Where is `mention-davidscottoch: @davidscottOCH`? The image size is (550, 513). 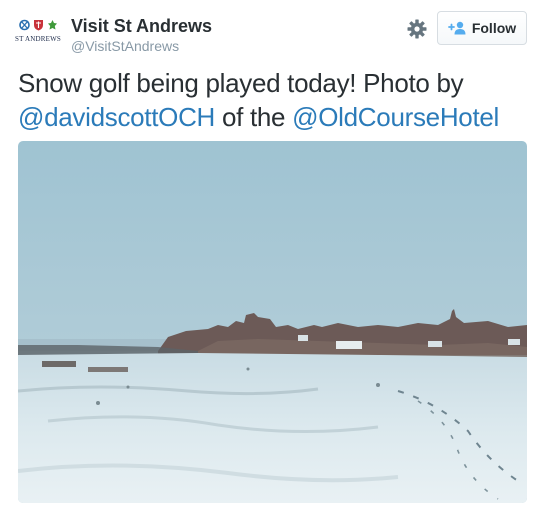
mention-davidscottoch: @davidscottOCH is located at coordinates (116, 117).